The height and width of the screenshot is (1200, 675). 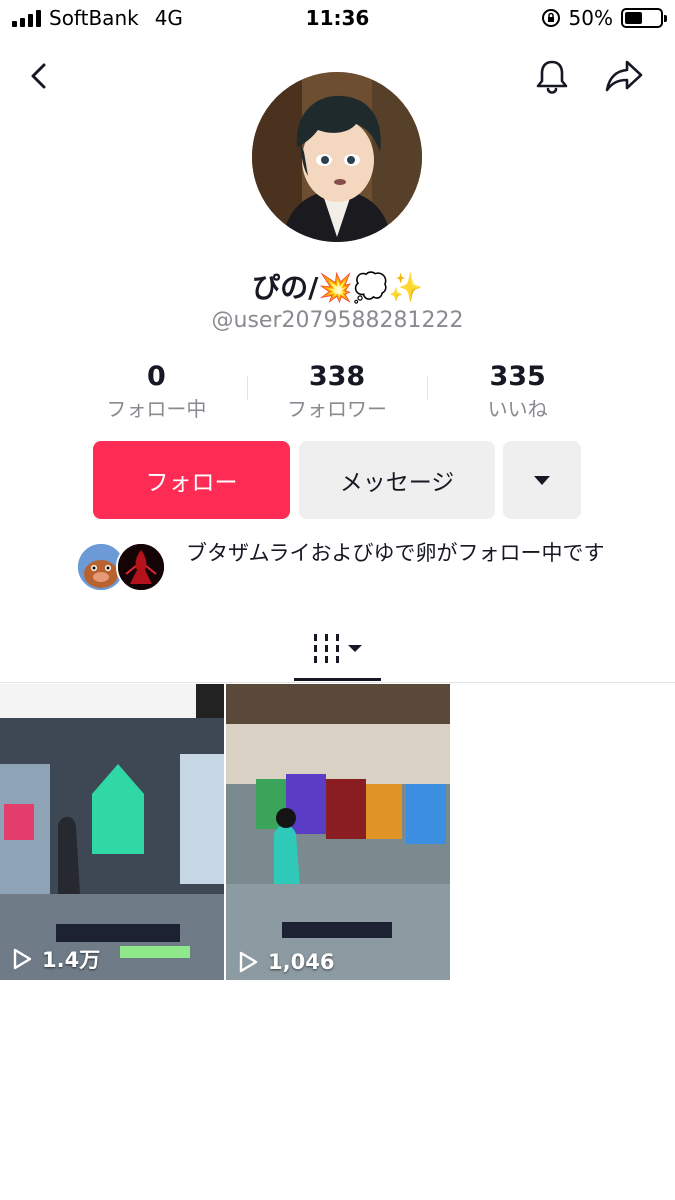 I want to click on followed-by-row: ブタザムライおよびゆで卵がフォロー中です, so click(x=346, y=568).